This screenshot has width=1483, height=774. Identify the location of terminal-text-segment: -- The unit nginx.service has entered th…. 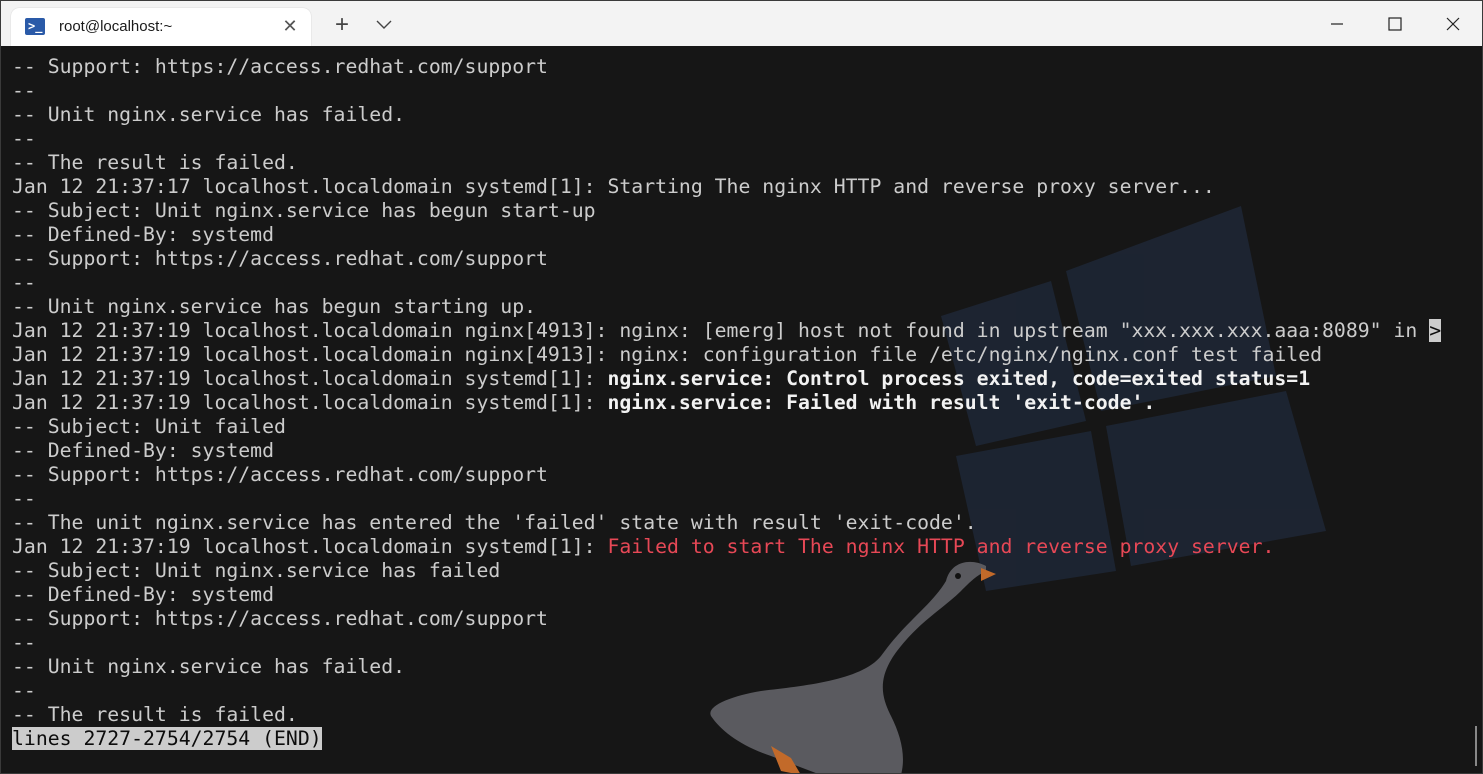
(494, 522).